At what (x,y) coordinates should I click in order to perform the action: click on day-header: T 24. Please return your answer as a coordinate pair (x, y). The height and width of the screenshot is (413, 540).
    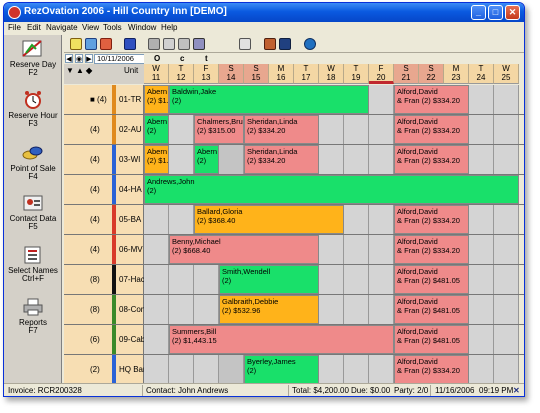
    Looking at the image, I should click on (481, 74).